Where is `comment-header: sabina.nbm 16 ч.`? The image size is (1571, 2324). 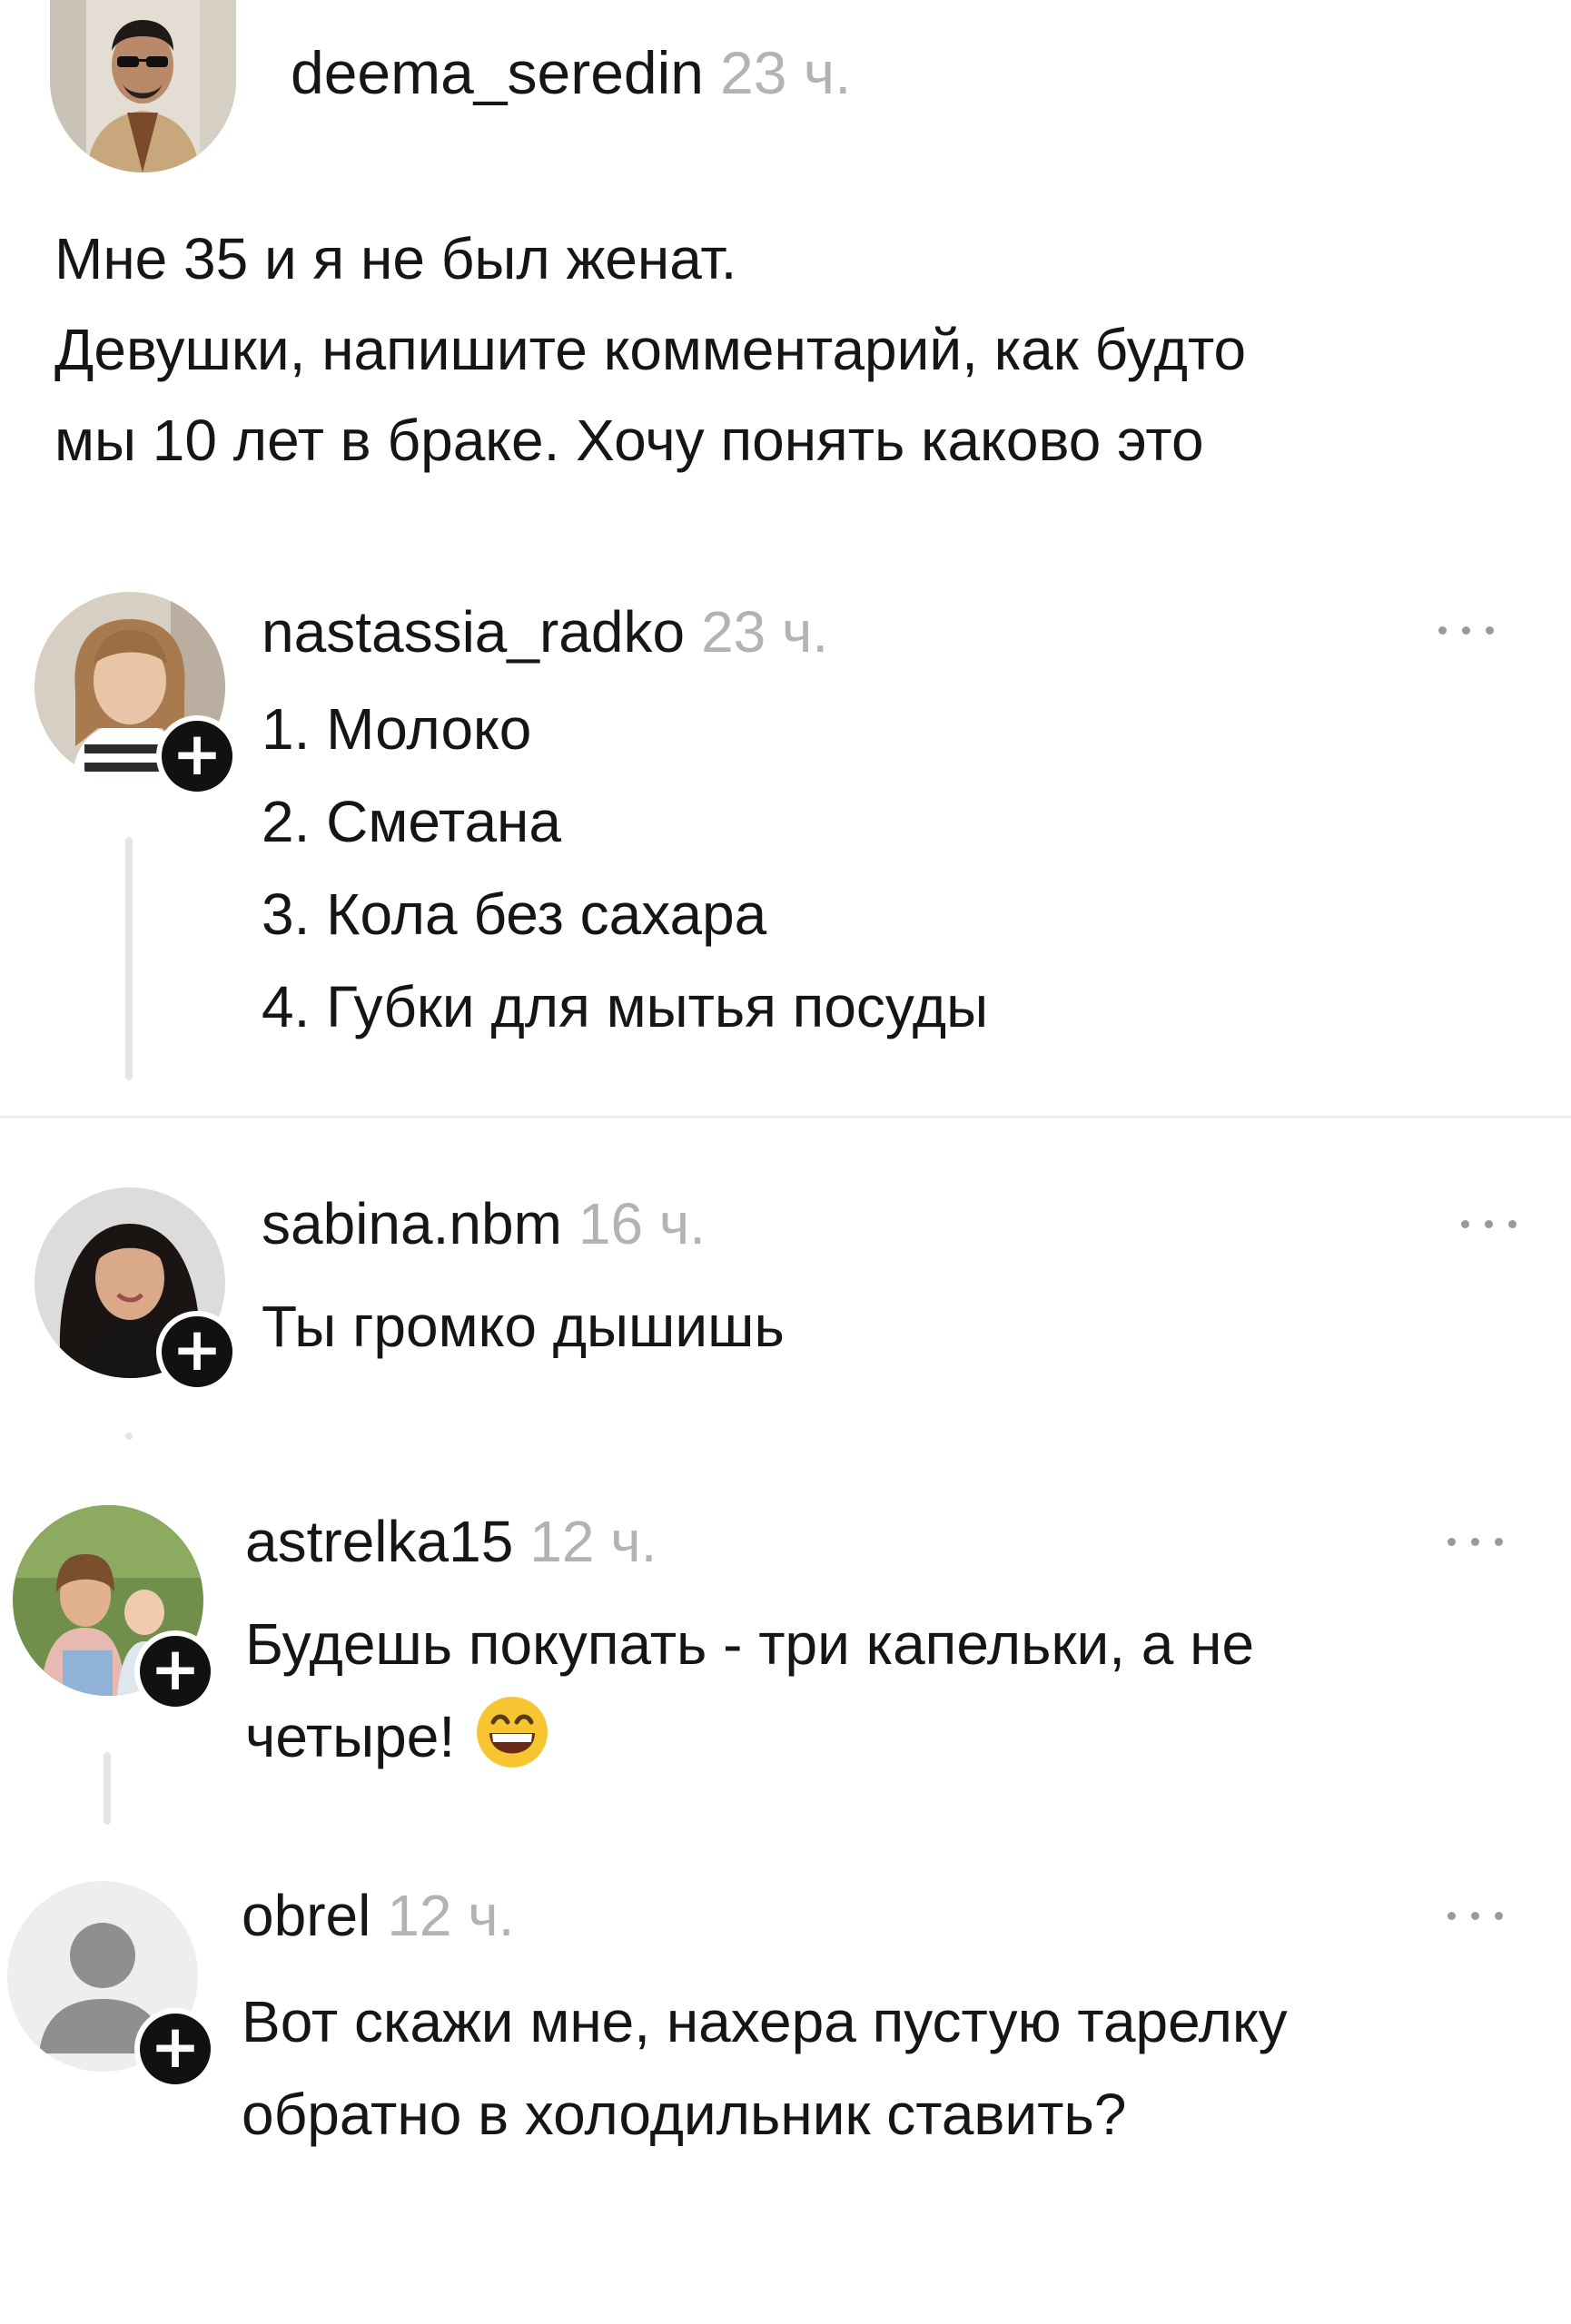
comment-header: sabina.nbm 16 ч. is located at coordinates (484, 1223).